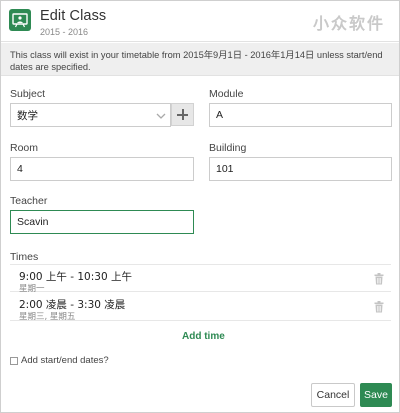 This screenshot has width=400, height=413. What do you see at coordinates (47, 317) in the screenshot?
I see `time-days: 星期三, 星期五` at bounding box center [47, 317].